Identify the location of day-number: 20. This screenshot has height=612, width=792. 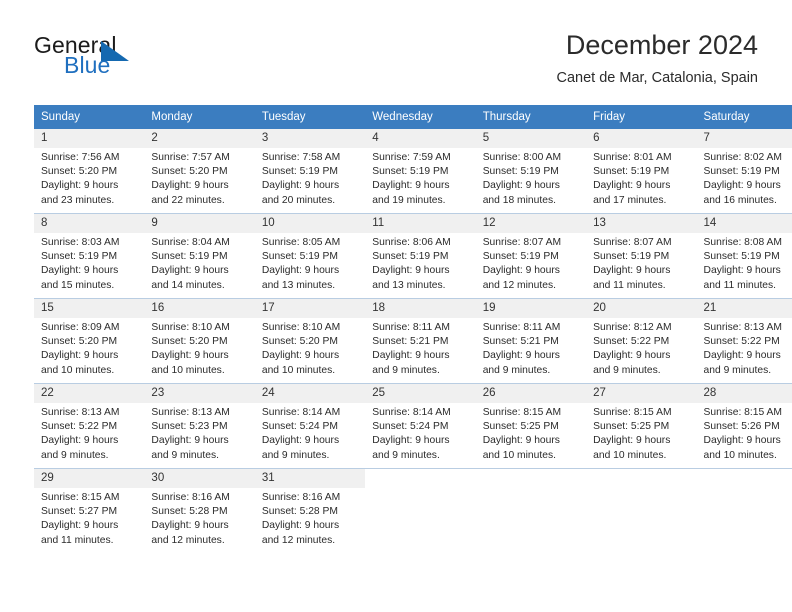
(641, 308).